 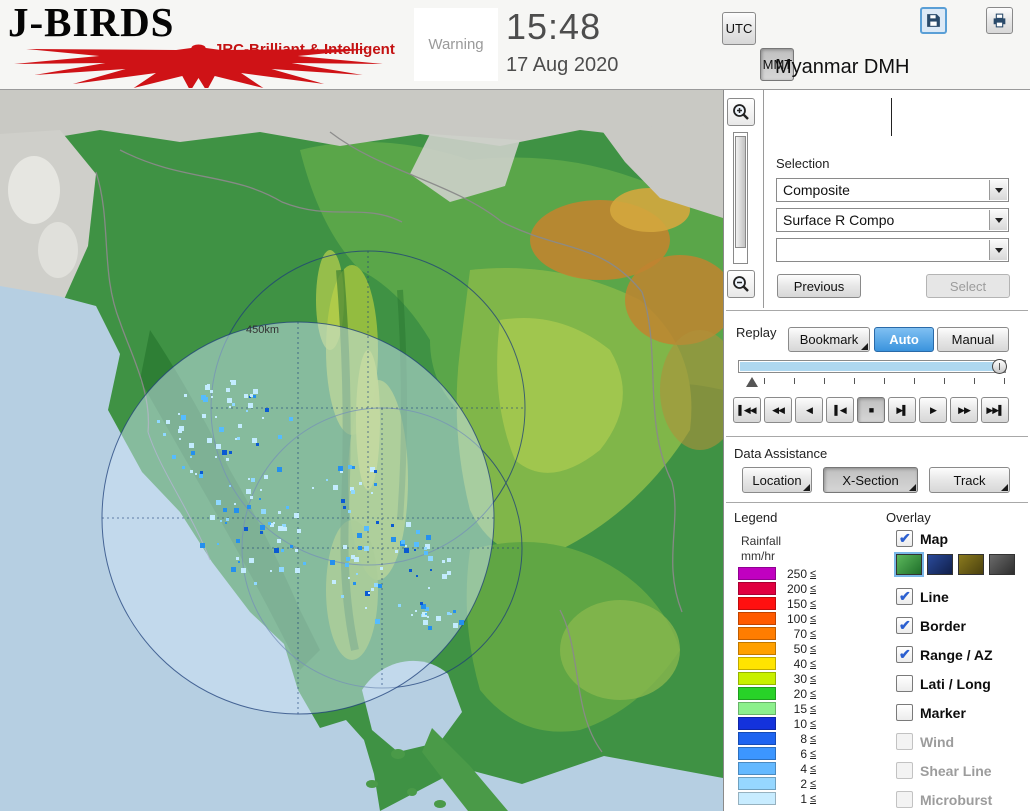 What do you see at coordinates (761, 541) in the screenshot?
I see `legend-unit-line1: Rainfall` at bounding box center [761, 541].